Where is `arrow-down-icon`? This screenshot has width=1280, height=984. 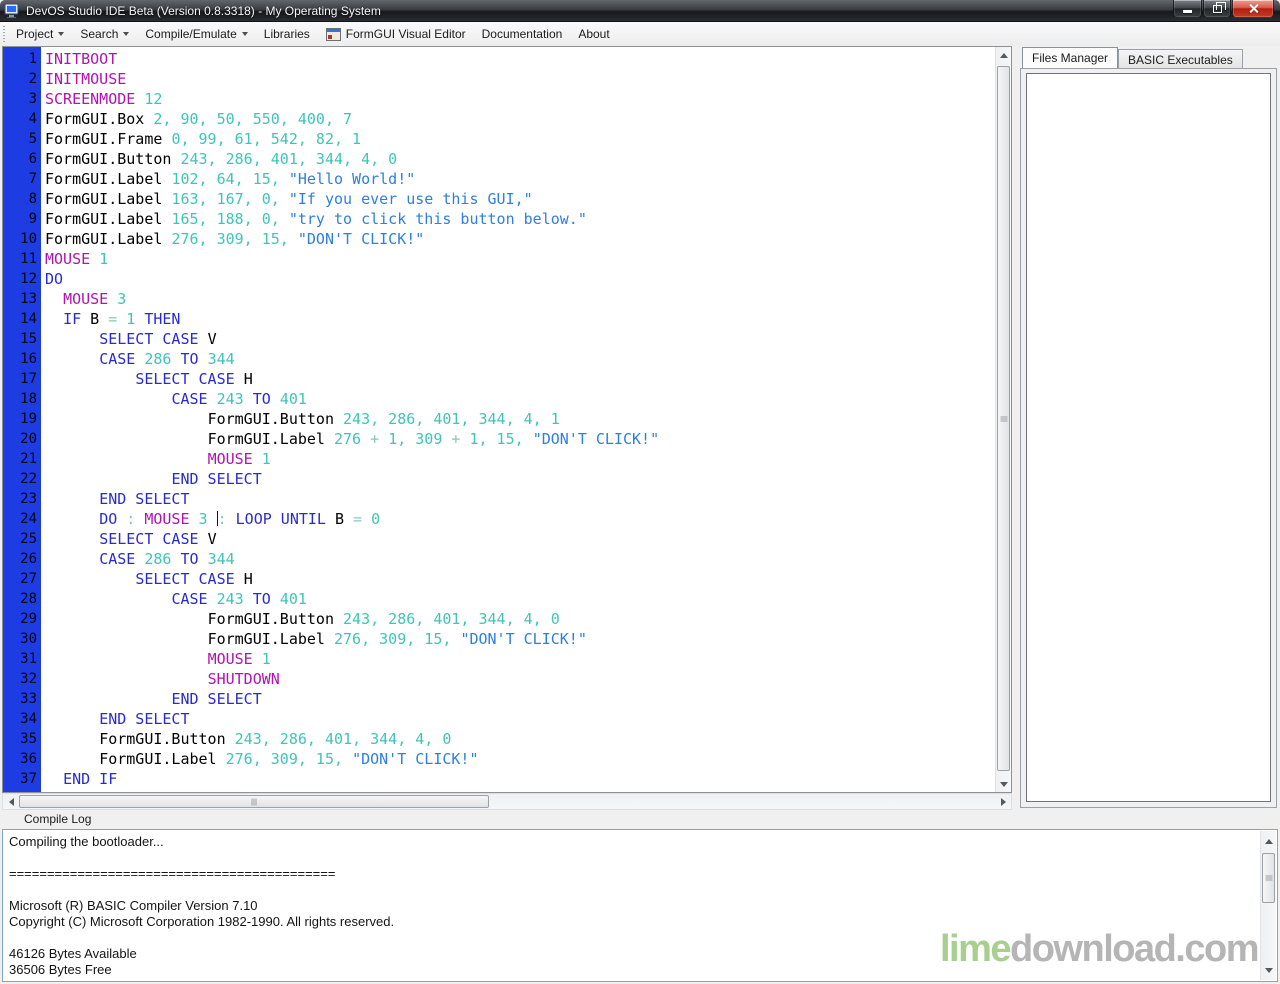
arrow-down-icon is located at coordinates (1004, 784).